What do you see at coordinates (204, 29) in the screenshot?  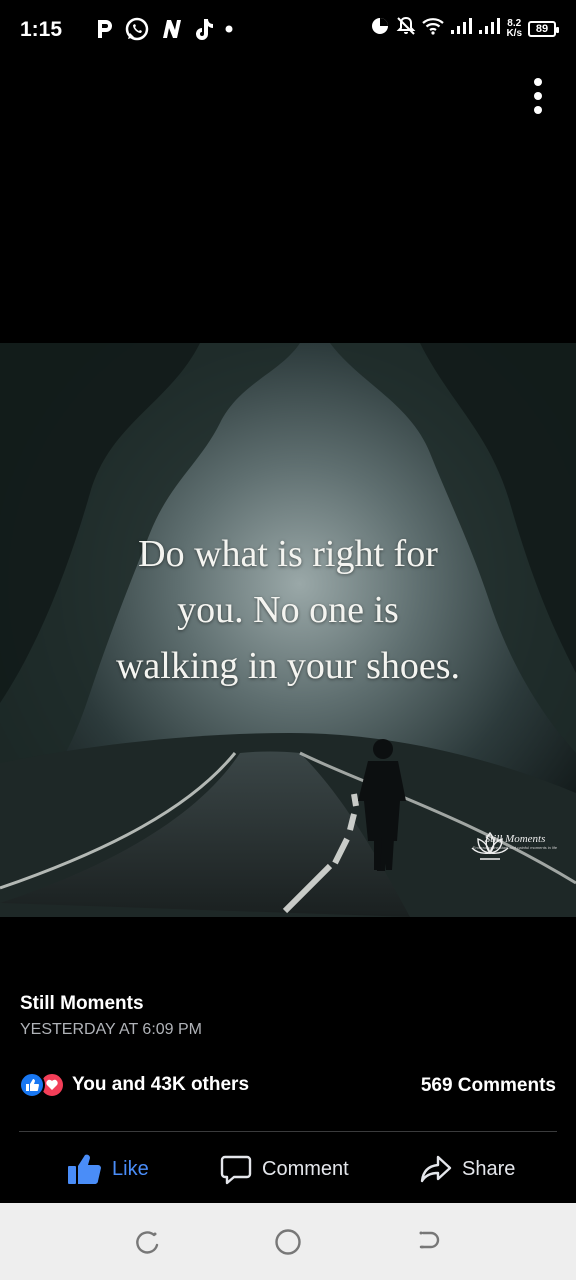 I see `tiktok-icon` at bounding box center [204, 29].